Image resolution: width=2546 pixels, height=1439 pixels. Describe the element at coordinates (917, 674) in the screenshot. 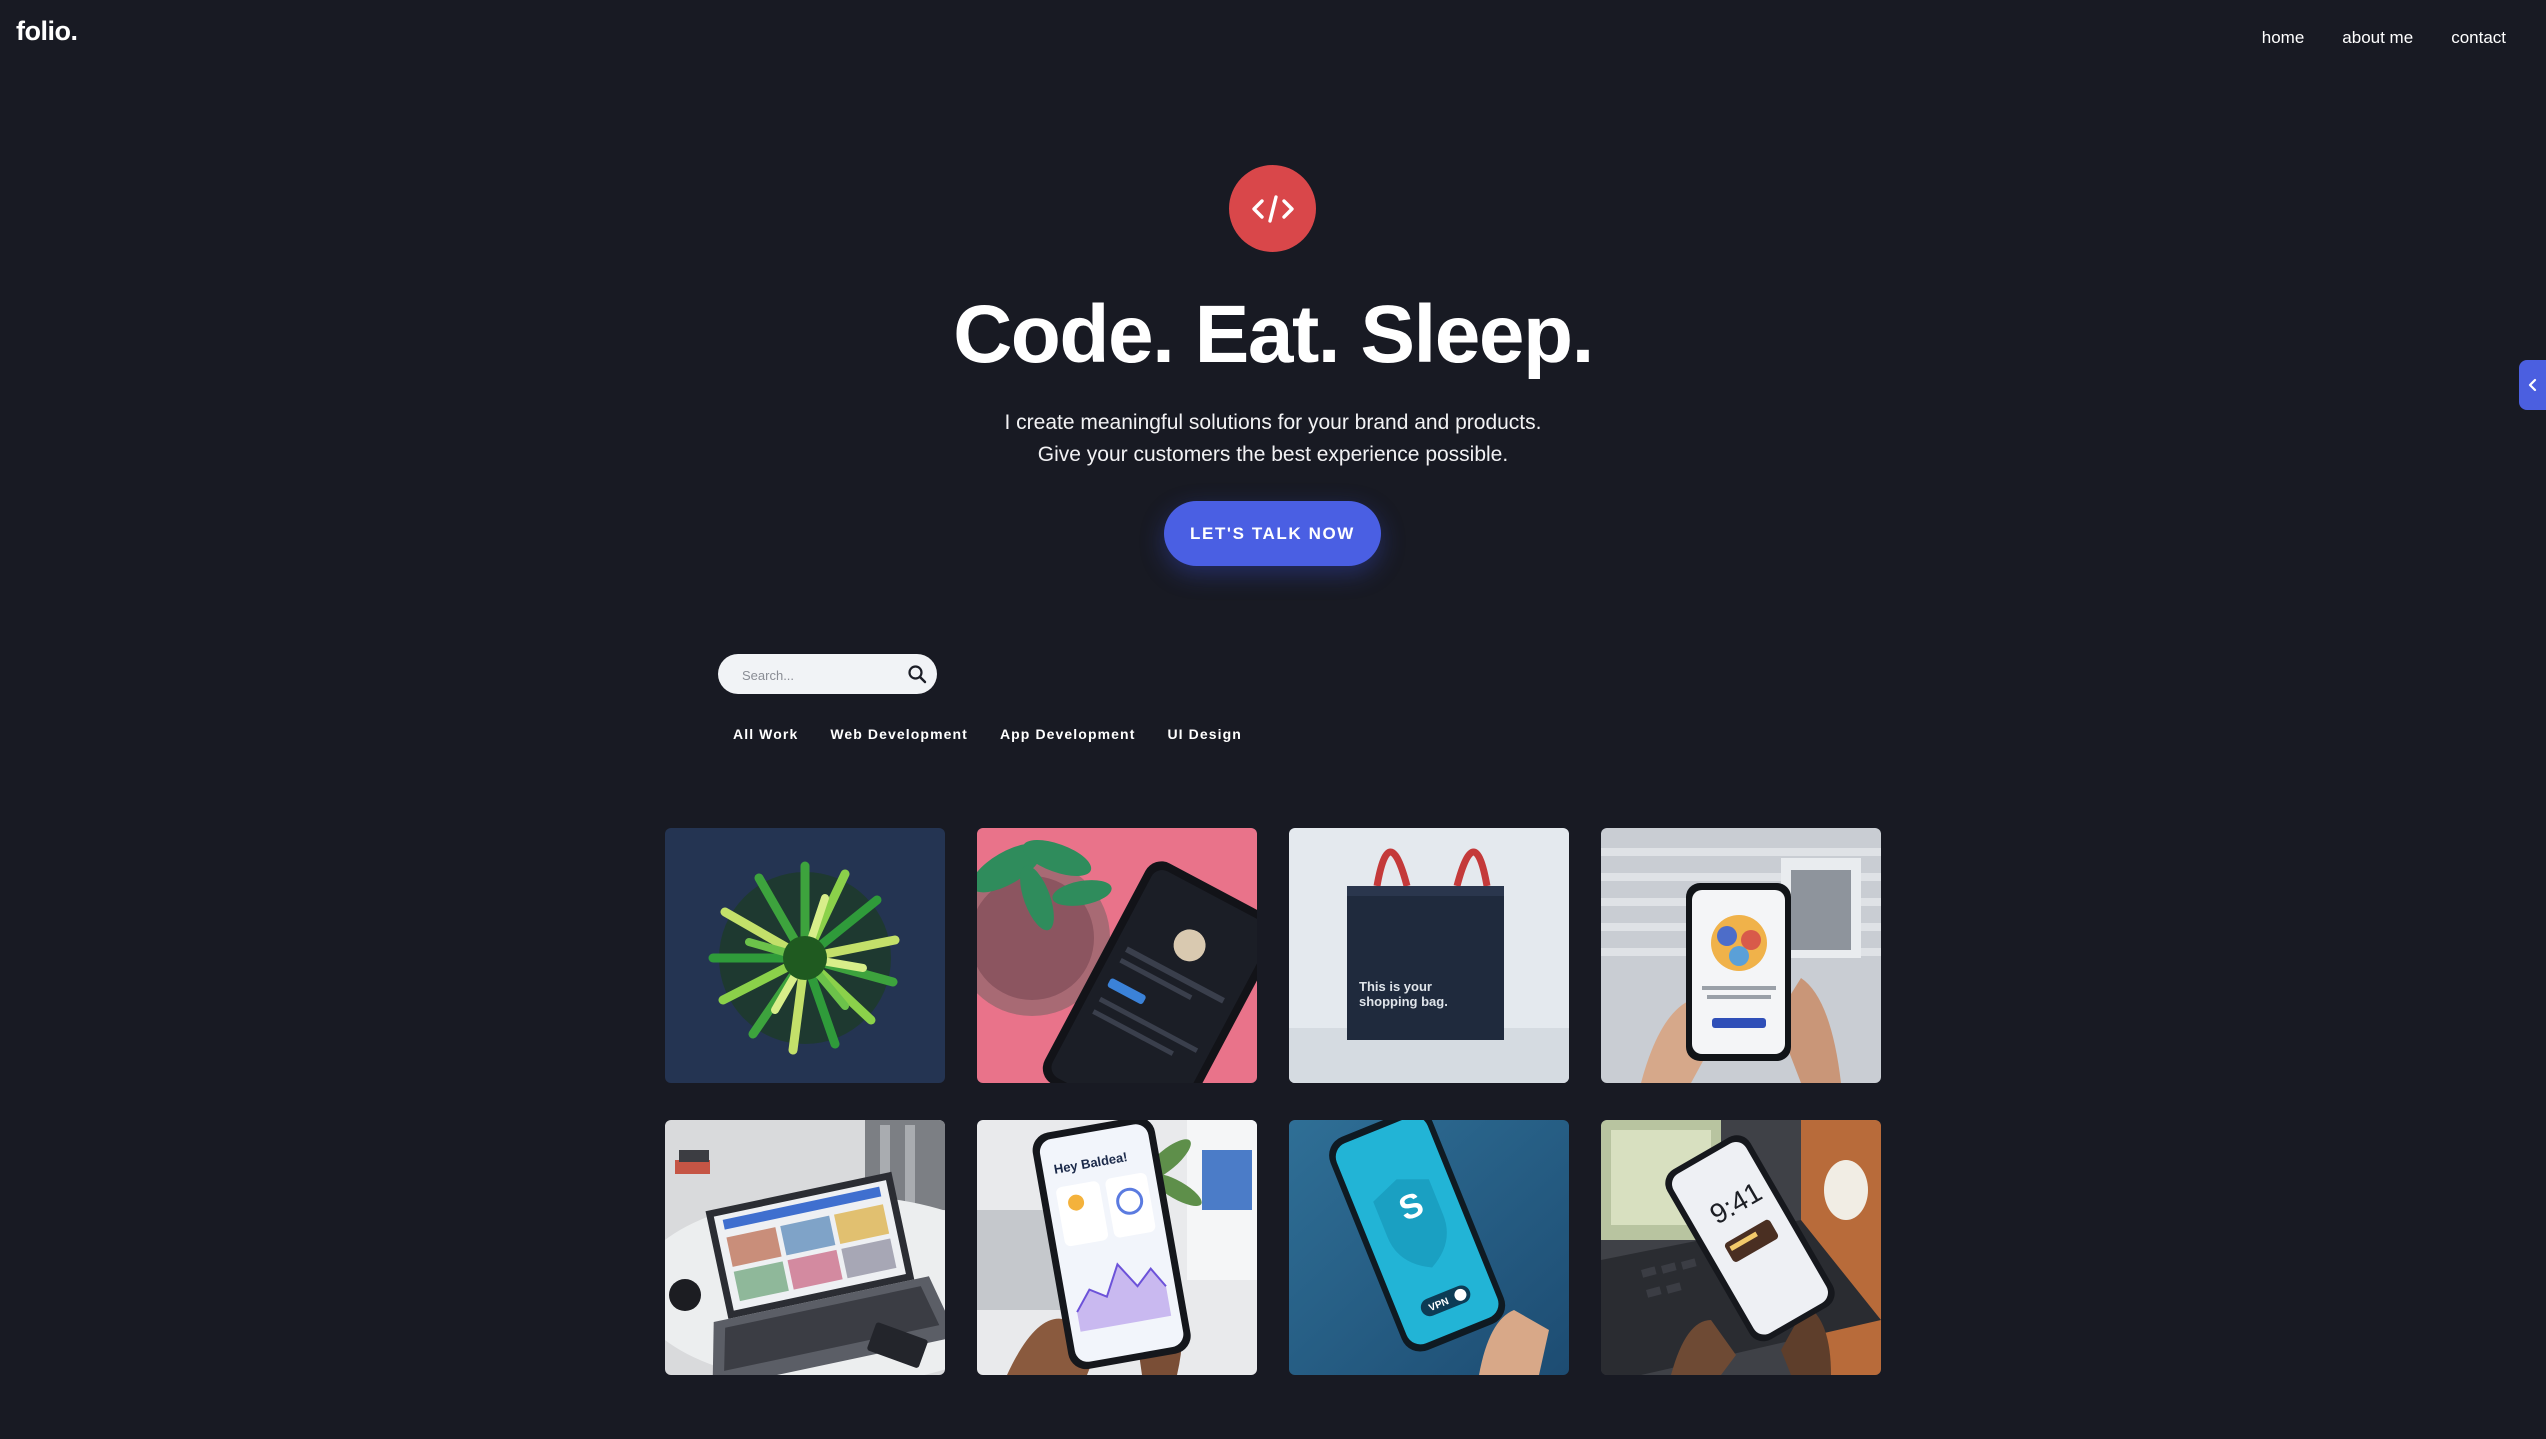

I see `search-icon` at that location.